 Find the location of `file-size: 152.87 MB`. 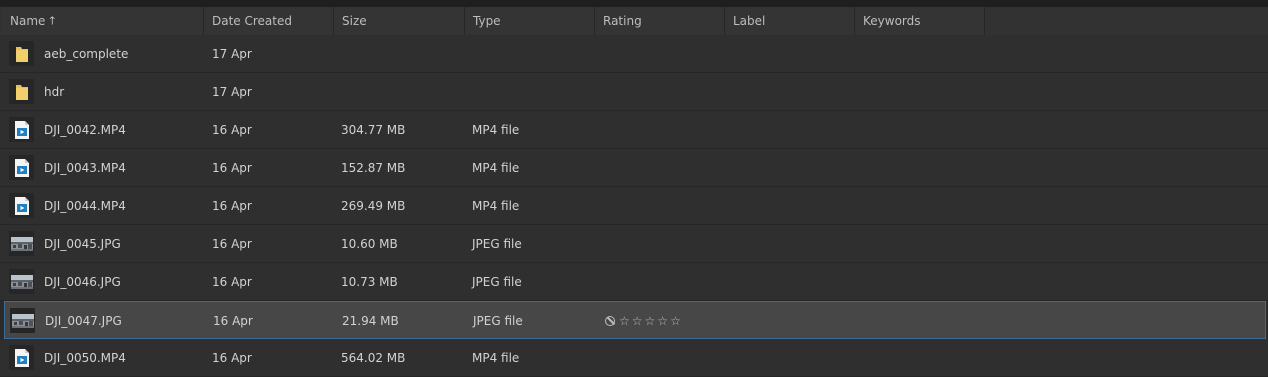

file-size: 152.87 MB is located at coordinates (373, 168).